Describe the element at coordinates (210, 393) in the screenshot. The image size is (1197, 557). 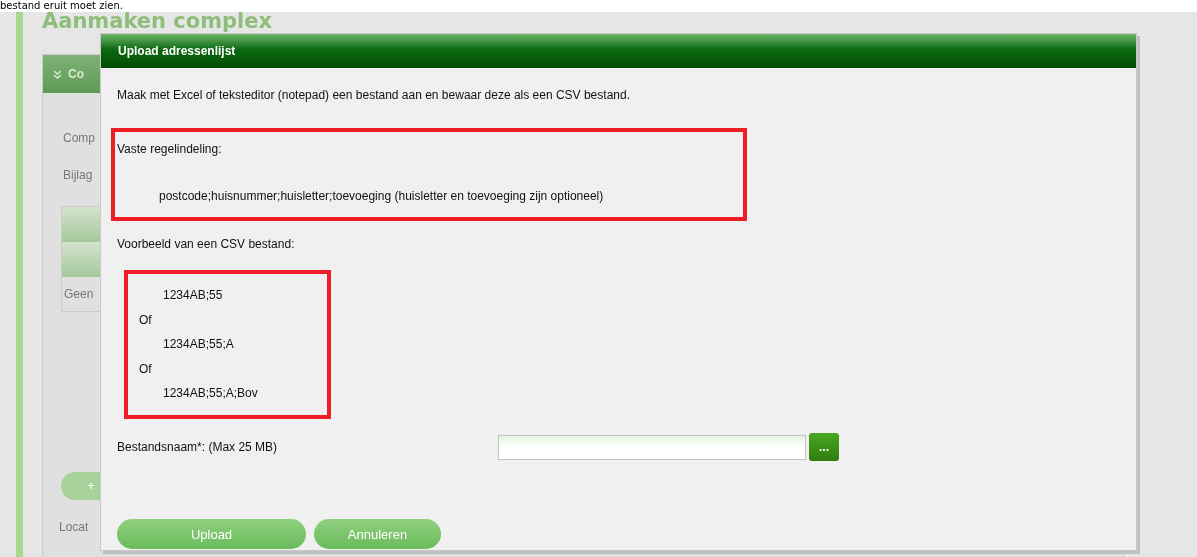
I see `example-line: 1234AB;55;A;Bov` at that location.